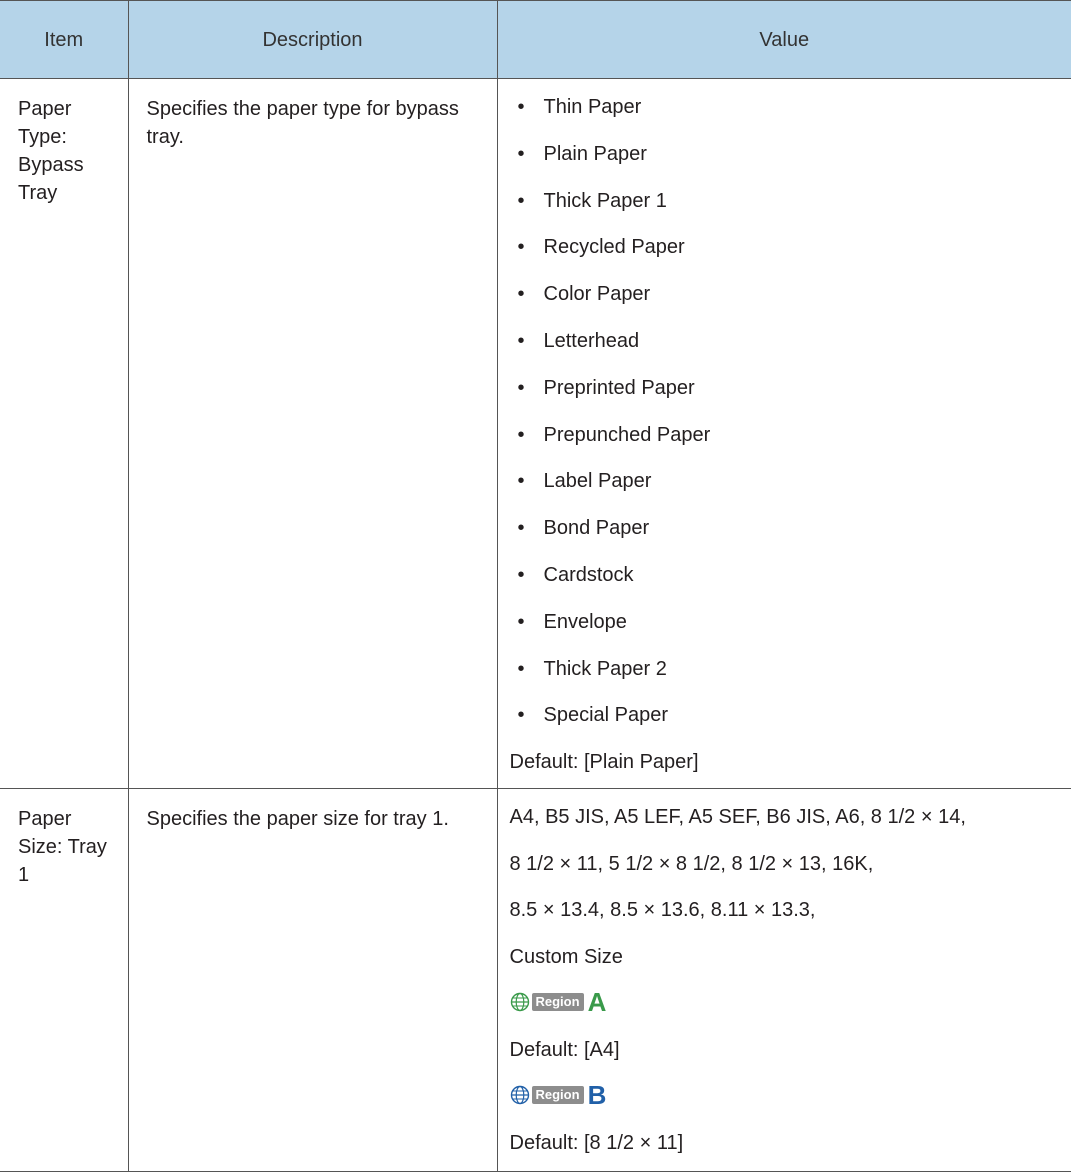 This screenshot has height=1175, width=1071. Describe the element at coordinates (64, 980) in the screenshot. I see `item-cell: Paper Size: Tray 1` at that location.